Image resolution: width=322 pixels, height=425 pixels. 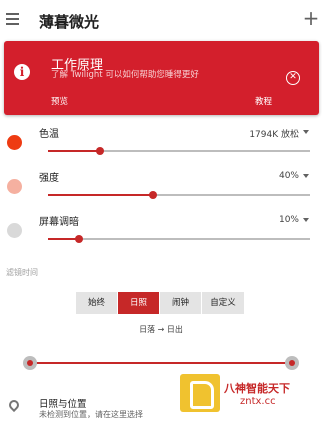 What do you see at coordinates (97, 303) in the screenshot?
I see `mode-always-tab: 始终` at bounding box center [97, 303].